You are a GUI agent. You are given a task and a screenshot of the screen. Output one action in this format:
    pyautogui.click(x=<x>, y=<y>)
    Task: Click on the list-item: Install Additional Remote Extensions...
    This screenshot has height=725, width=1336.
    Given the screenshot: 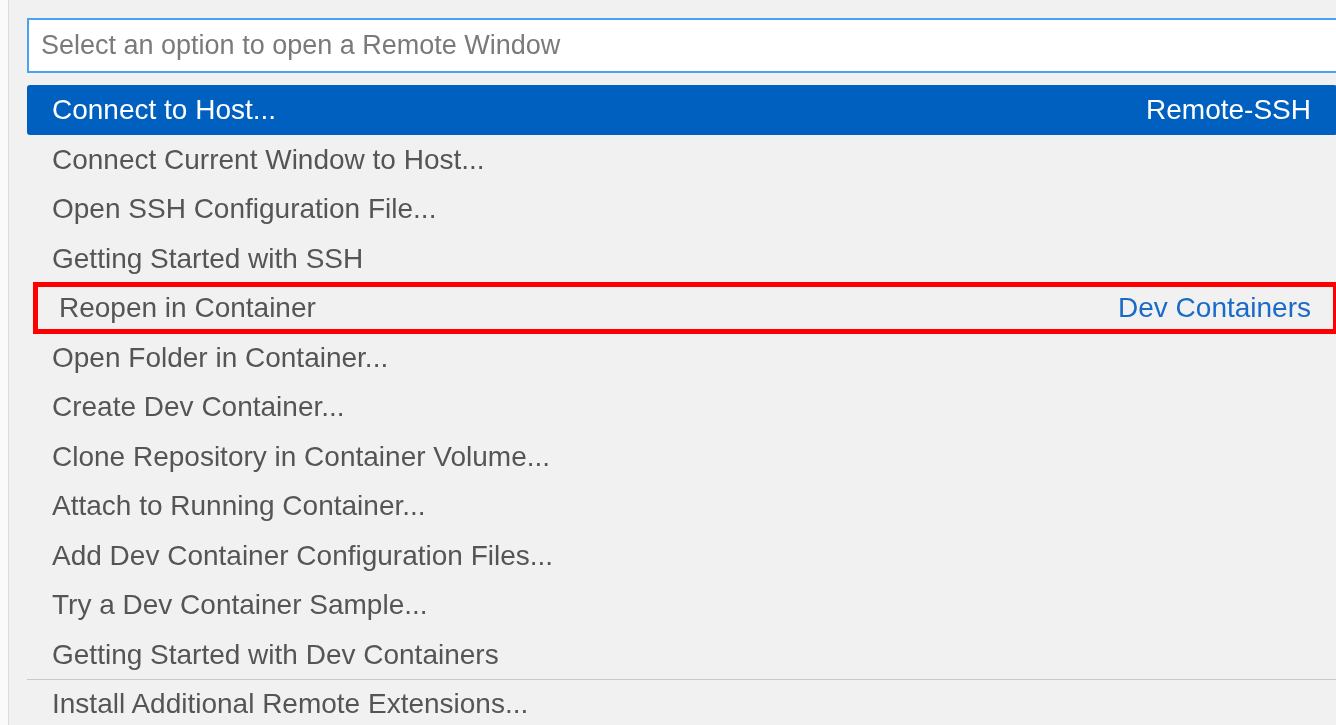 What is the action you would take?
    pyautogui.click(x=681, y=702)
    